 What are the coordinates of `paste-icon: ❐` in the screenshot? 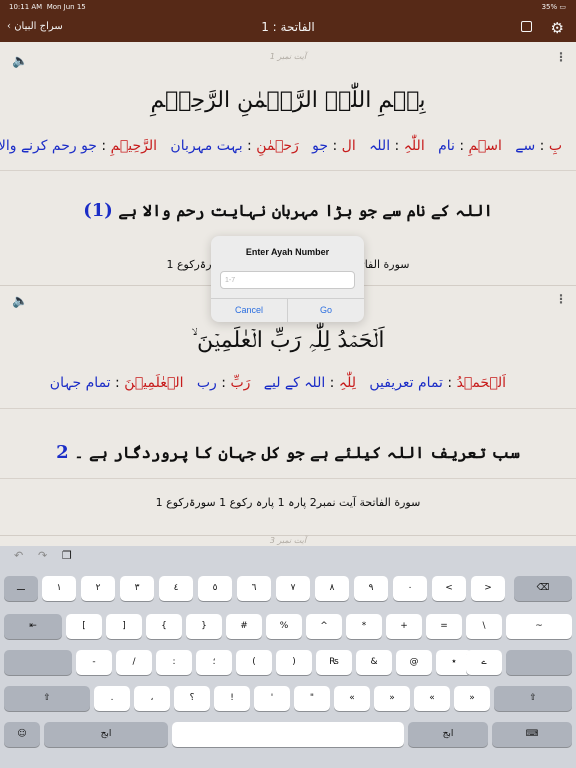 It's located at (67, 555).